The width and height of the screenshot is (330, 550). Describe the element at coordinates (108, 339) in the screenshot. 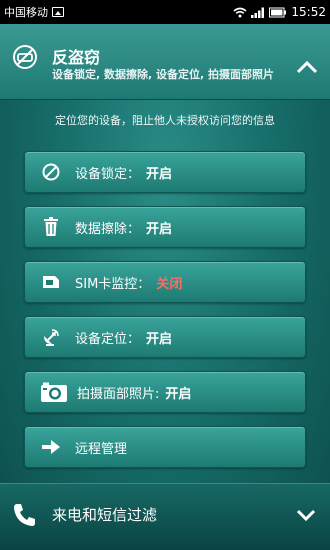

I see `button-label: 设备定位：` at that location.